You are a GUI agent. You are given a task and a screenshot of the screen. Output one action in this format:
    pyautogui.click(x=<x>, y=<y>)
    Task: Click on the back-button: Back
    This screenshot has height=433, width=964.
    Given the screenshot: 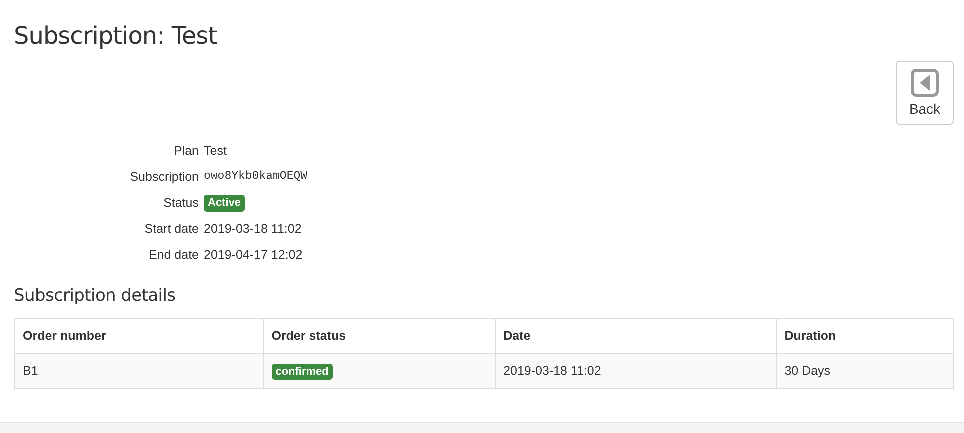 What is the action you would take?
    pyautogui.click(x=925, y=93)
    